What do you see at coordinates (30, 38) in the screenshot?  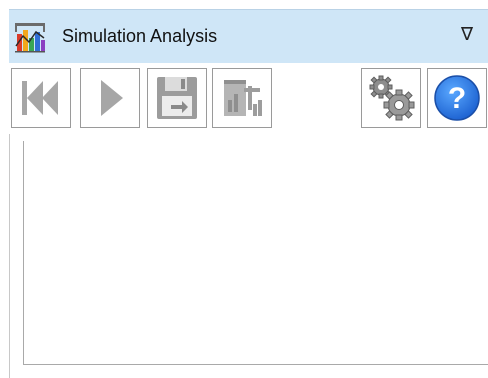 I see `chart-app-icon` at bounding box center [30, 38].